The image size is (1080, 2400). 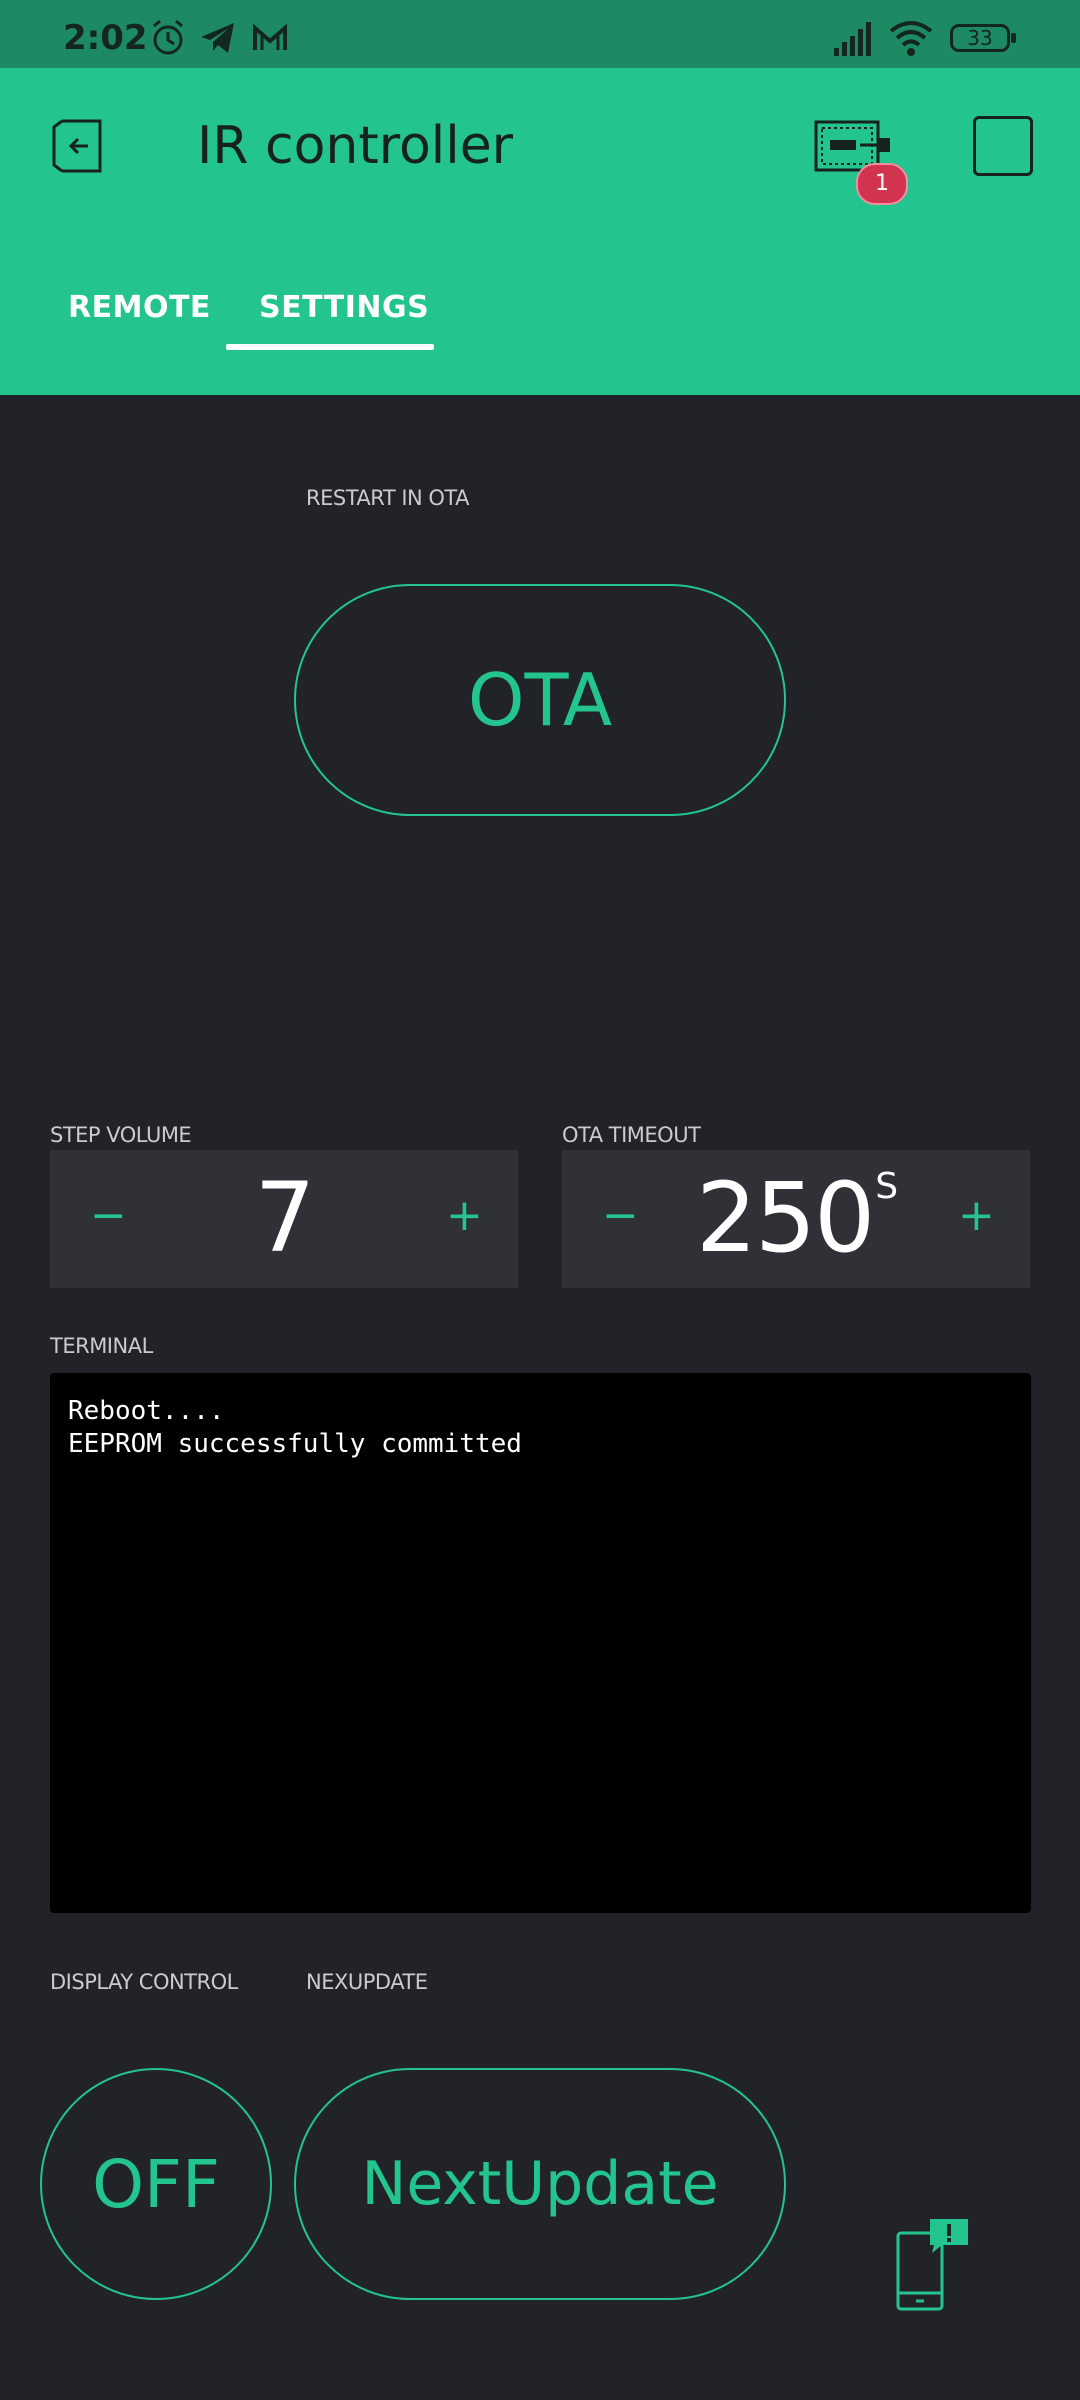 I want to click on nextupdate-button: NextUpdate, so click(x=540, y=2184).